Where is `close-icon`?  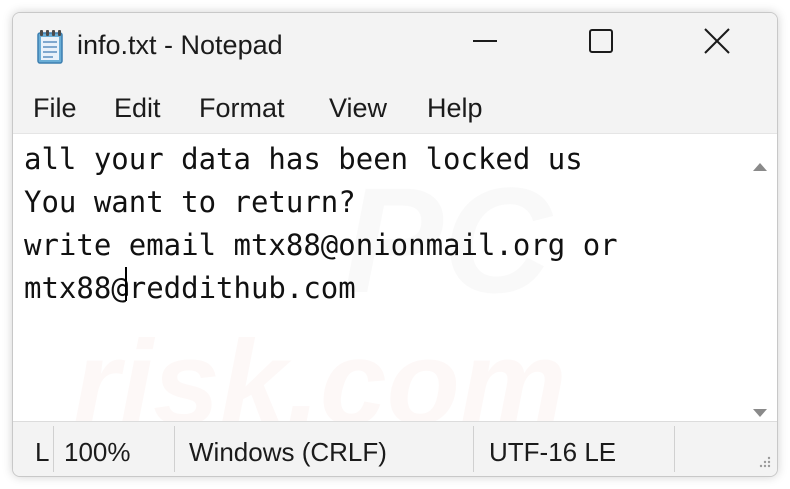
close-icon is located at coordinates (717, 43).